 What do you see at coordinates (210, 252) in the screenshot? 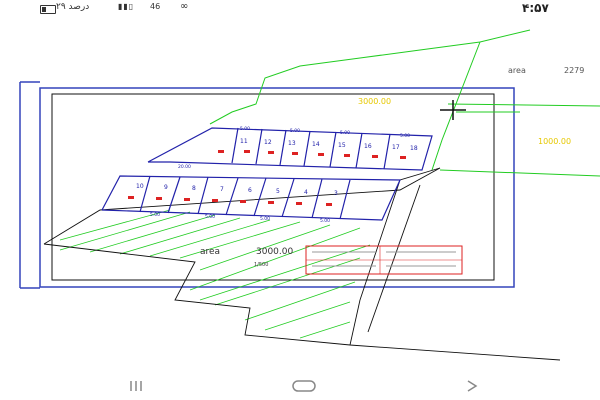
I see `area-label-center: area` at bounding box center [210, 252].